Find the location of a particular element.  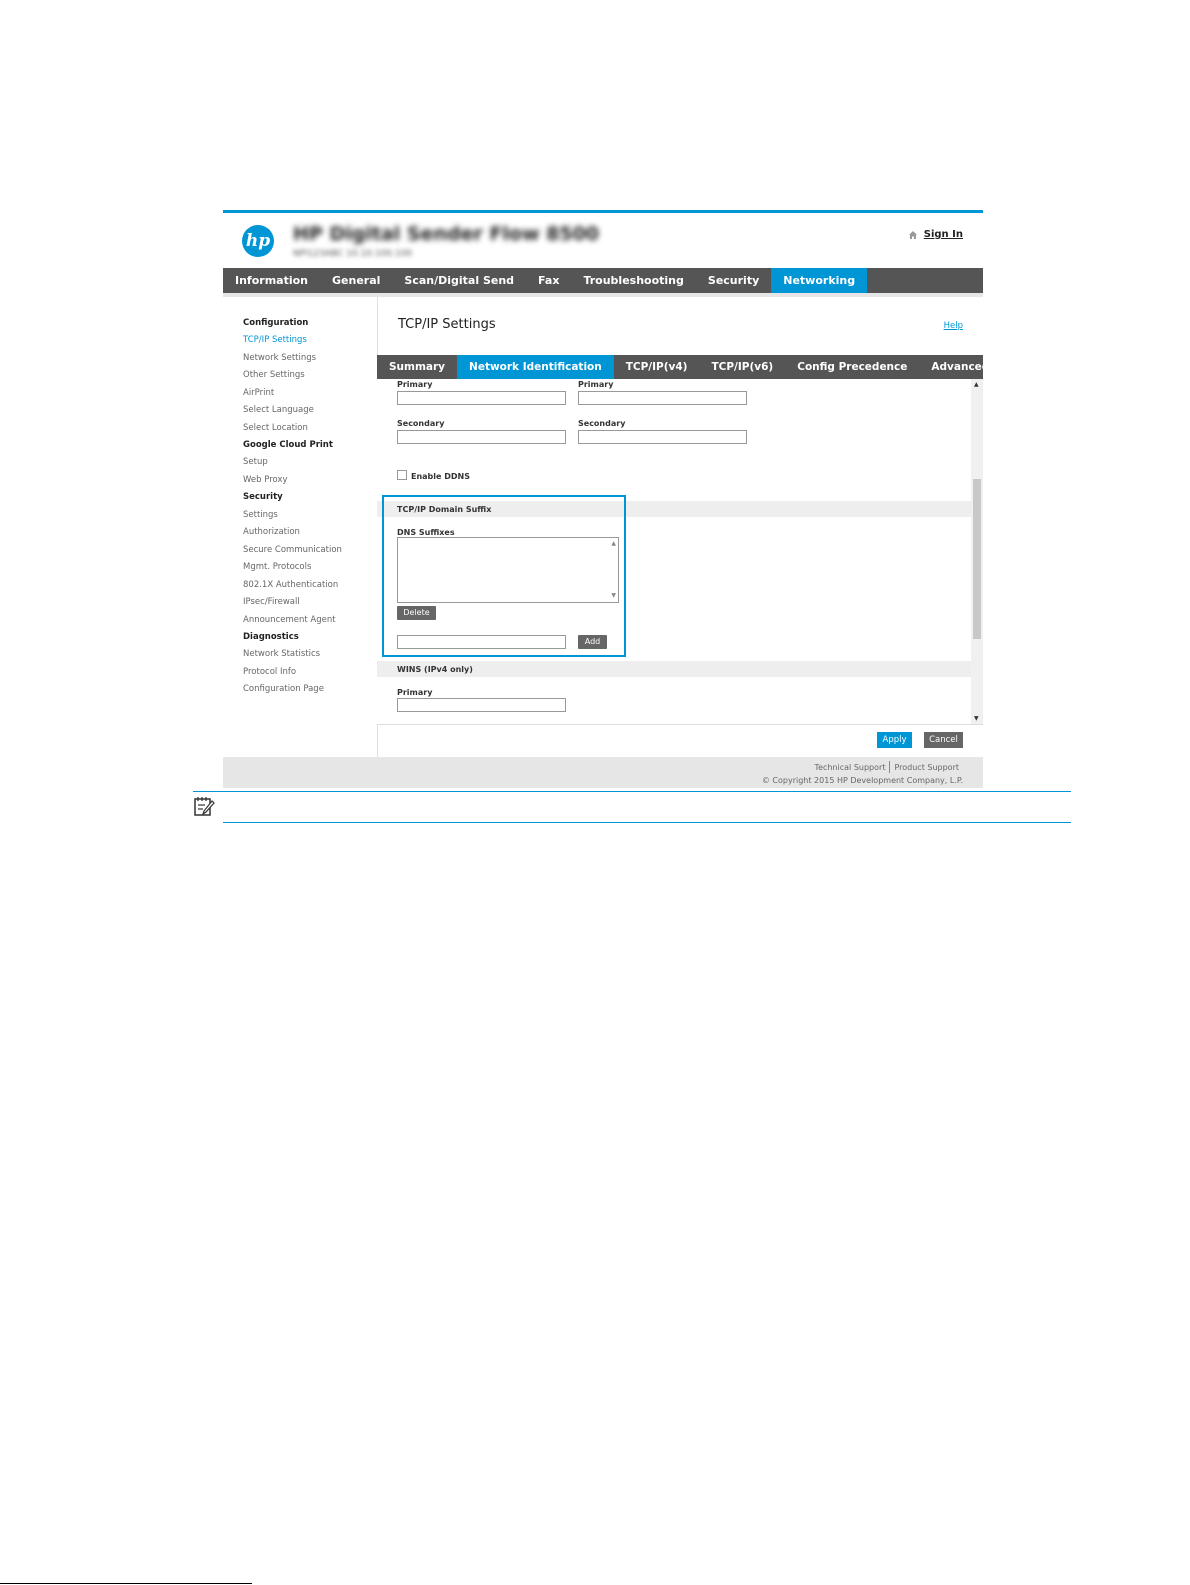

footer-links: Technical Support Product Support is located at coordinates (887, 767).